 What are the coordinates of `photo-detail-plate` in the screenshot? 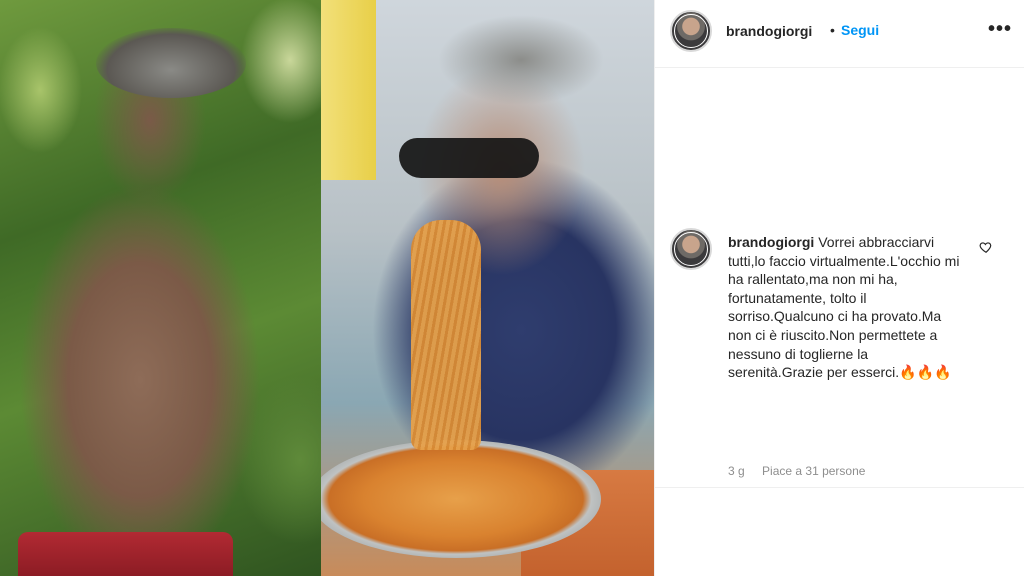 It's located at (461, 499).